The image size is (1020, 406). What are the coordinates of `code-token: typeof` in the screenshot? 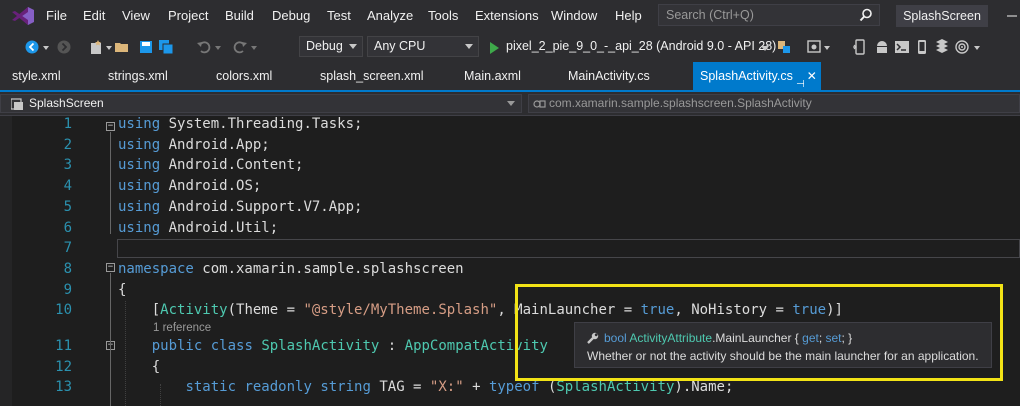 It's located at (514, 387).